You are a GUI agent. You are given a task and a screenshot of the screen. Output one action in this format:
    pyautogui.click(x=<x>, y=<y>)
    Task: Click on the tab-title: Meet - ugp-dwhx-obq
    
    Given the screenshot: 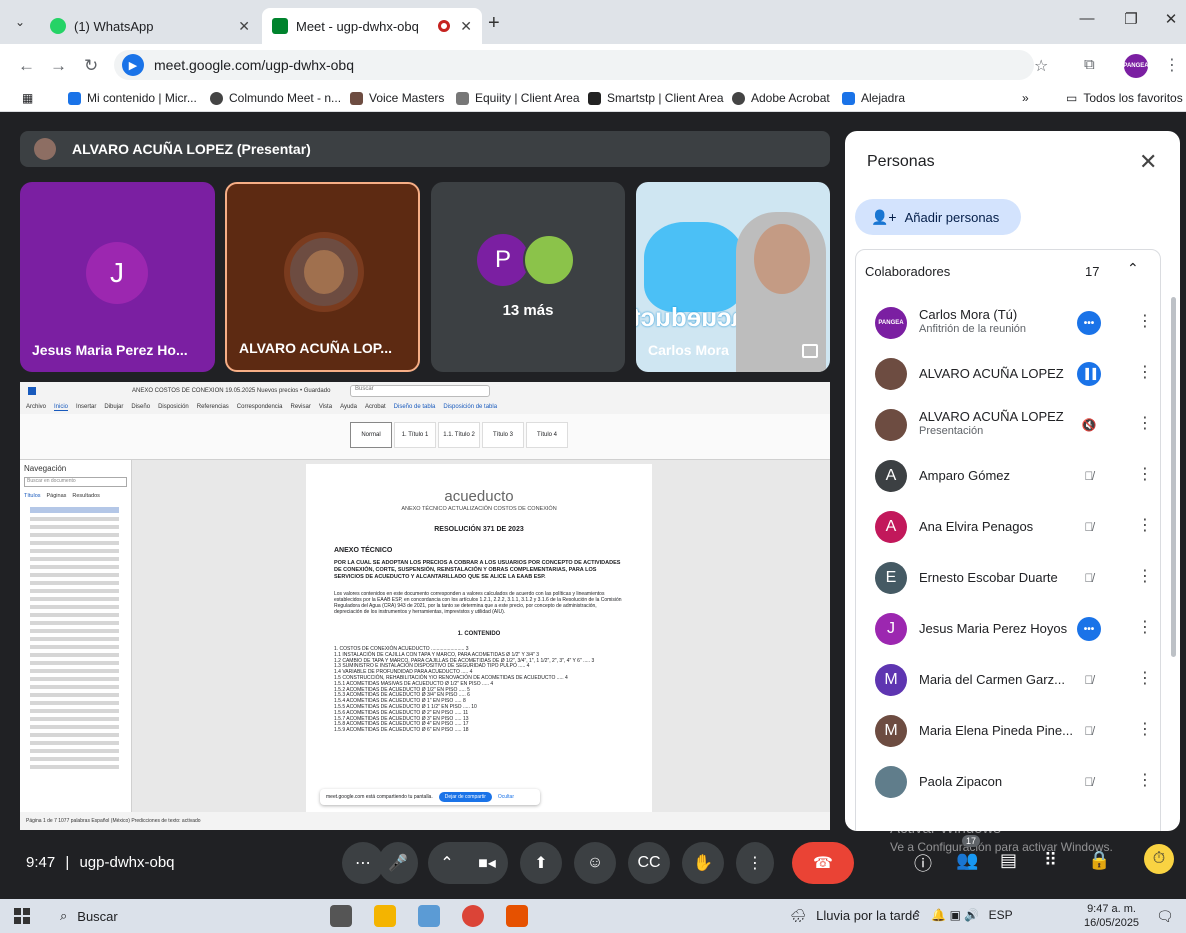 What is the action you would take?
    pyautogui.click(x=357, y=26)
    